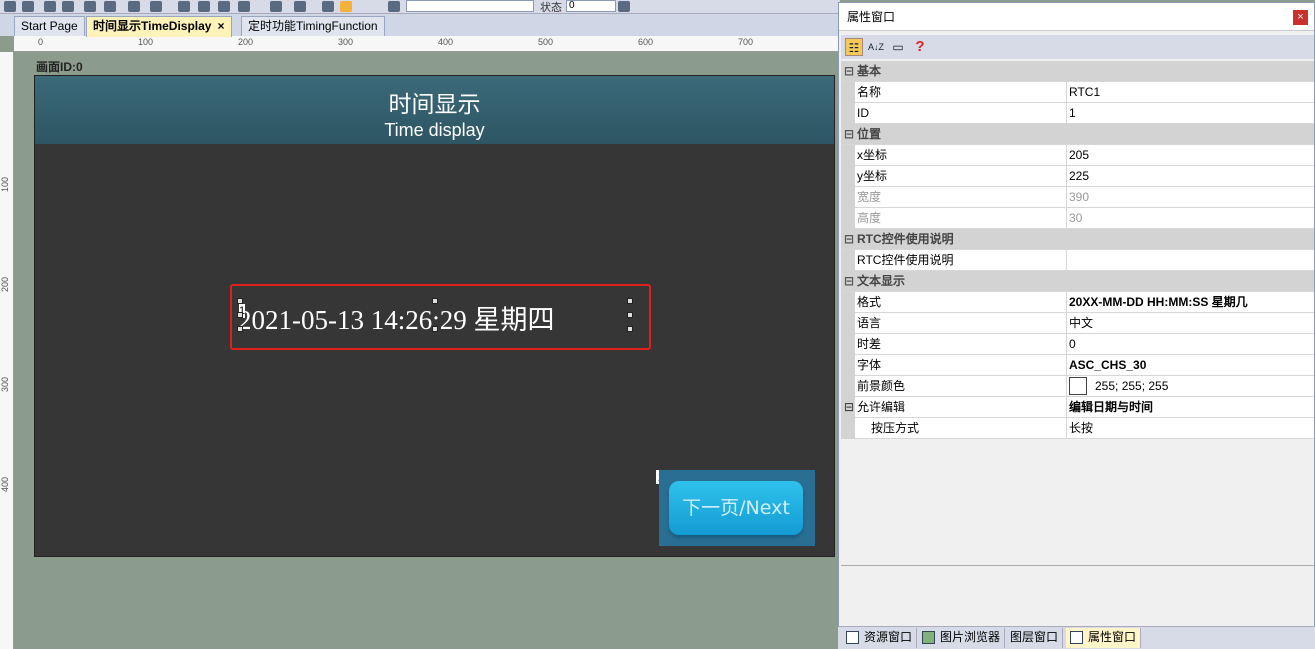 The image size is (1315, 649). What do you see at coordinates (204, 6) in the screenshot?
I see `build-icon` at bounding box center [204, 6].